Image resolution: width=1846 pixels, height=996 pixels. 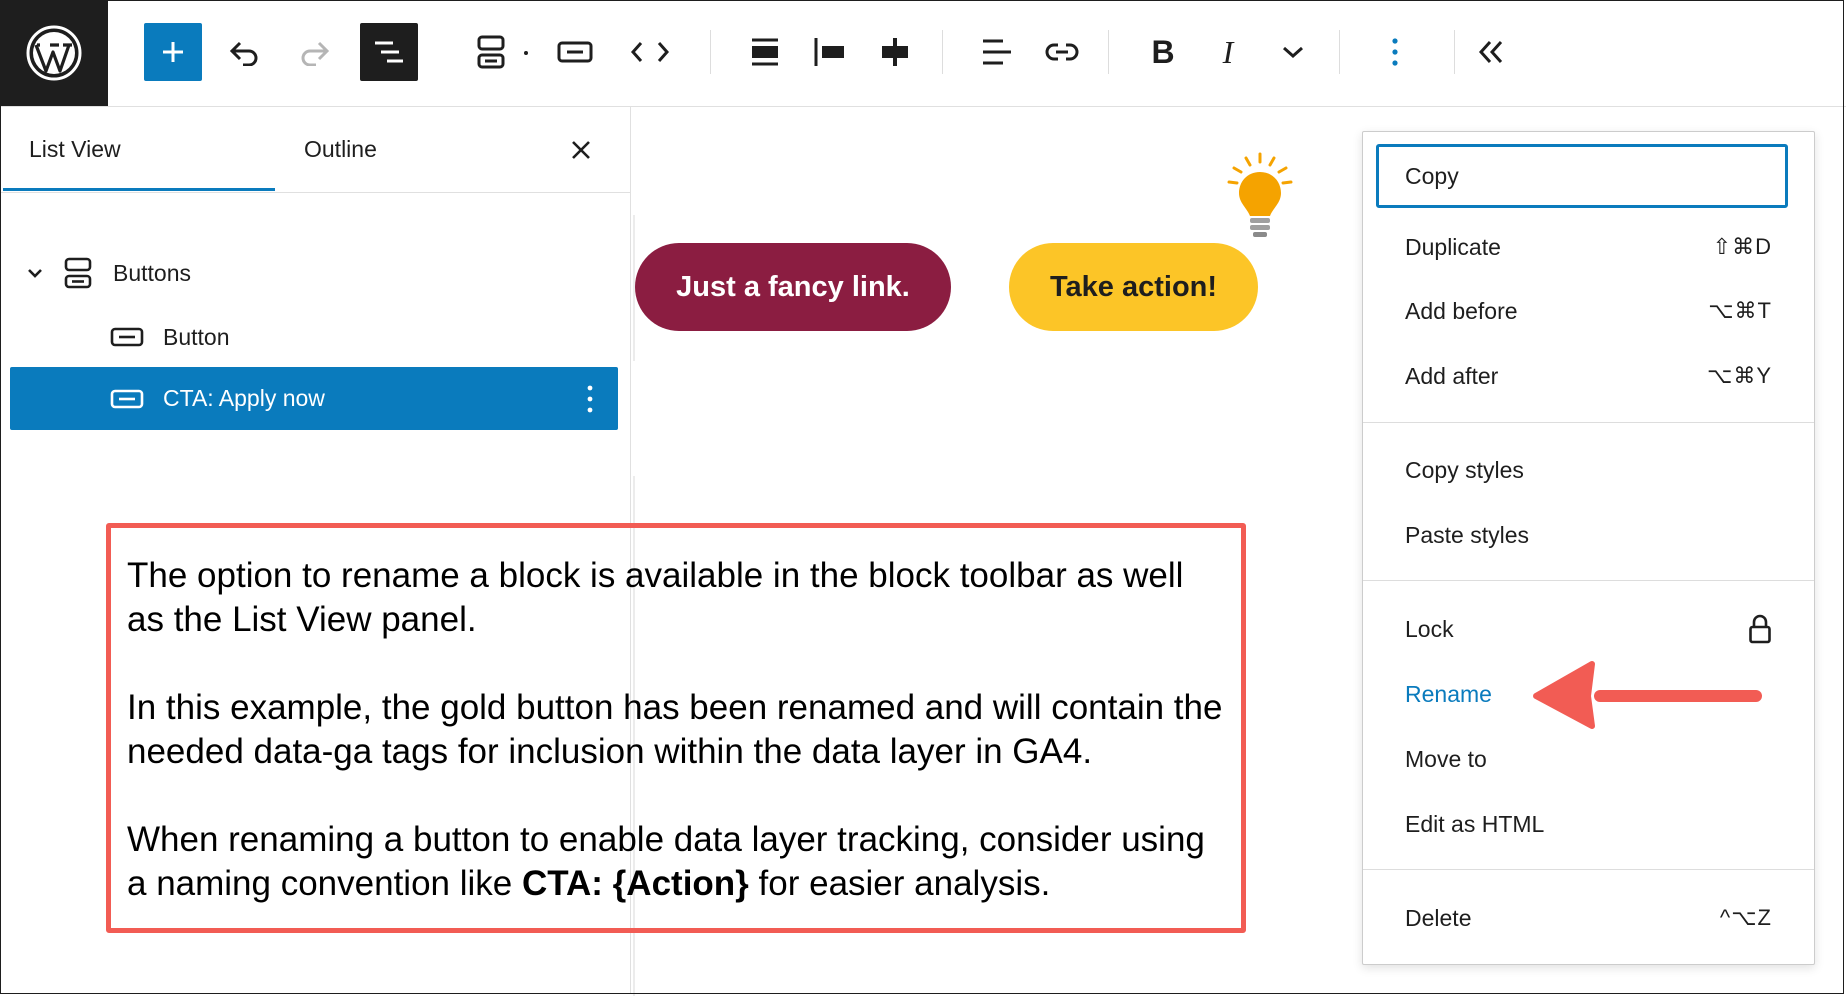 I want to click on justify-left-icon, so click(x=829, y=52).